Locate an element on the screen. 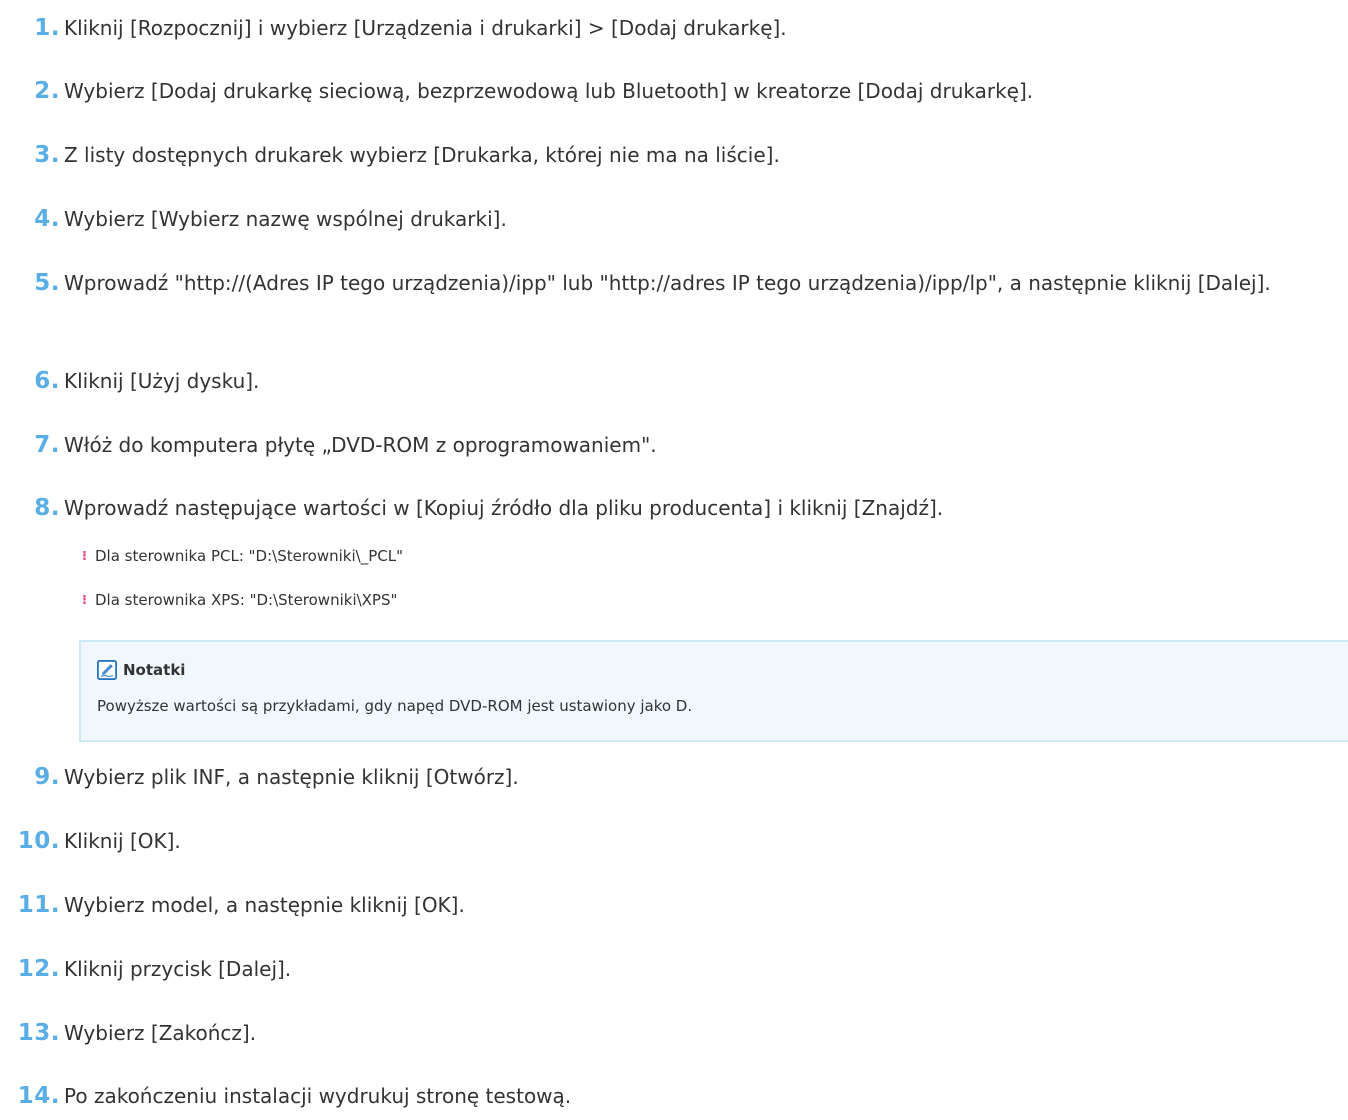 This screenshot has height=1120, width=1348. note-header: Notatki is located at coordinates (141, 670).